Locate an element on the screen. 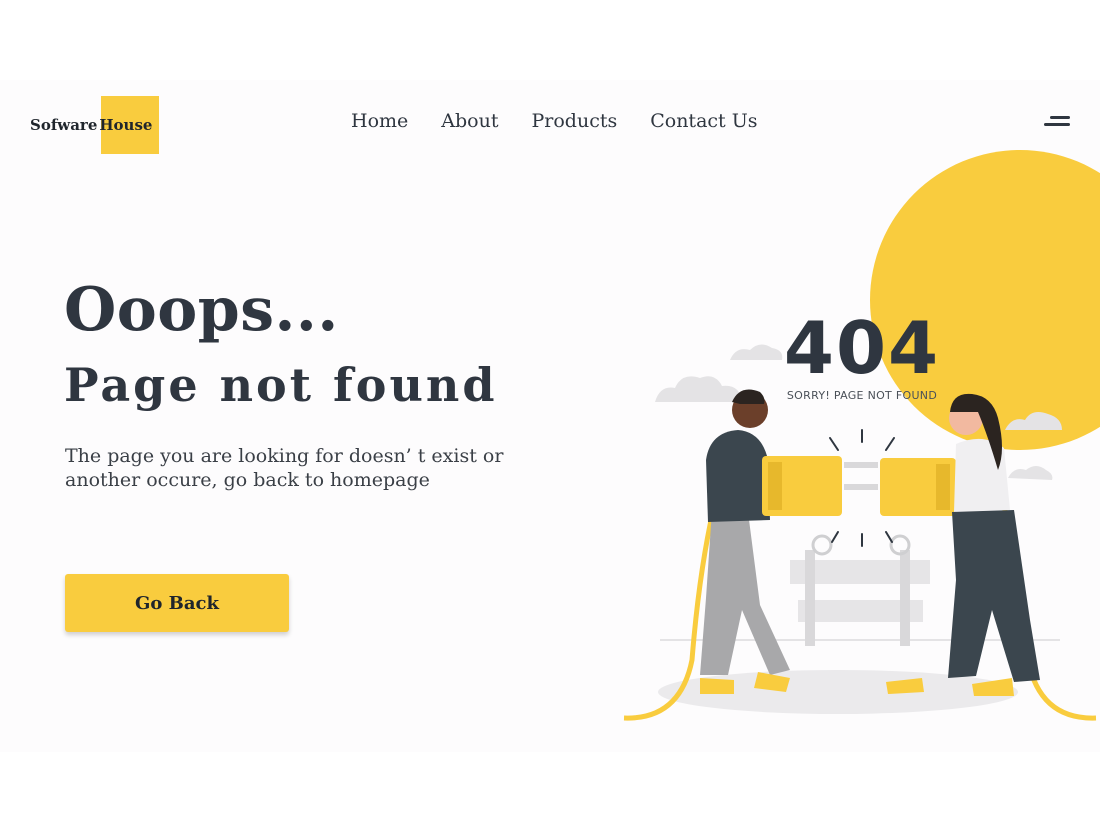  site-logo: Sofware House is located at coordinates (95, 125).